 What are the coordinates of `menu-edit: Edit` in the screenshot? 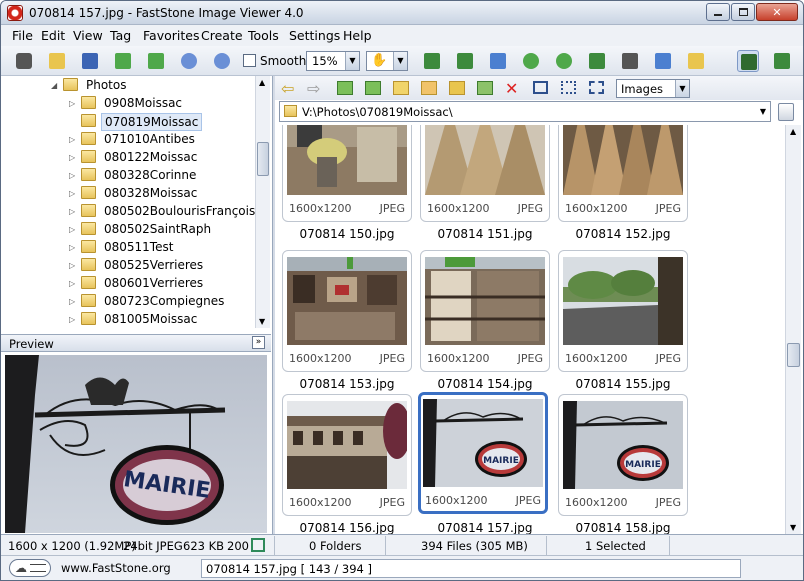 It's located at (53, 35).